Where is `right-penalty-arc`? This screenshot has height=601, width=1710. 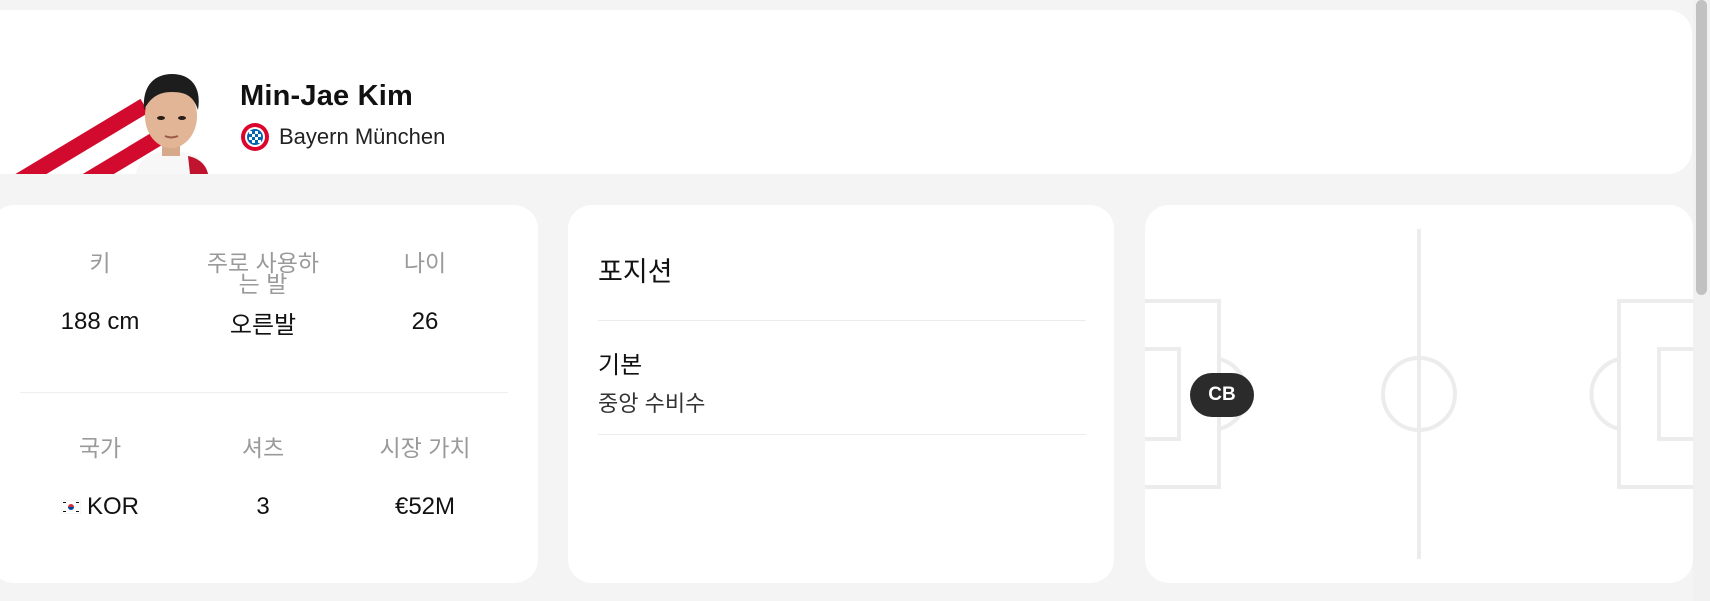 right-penalty-arc is located at coordinates (1604, 394).